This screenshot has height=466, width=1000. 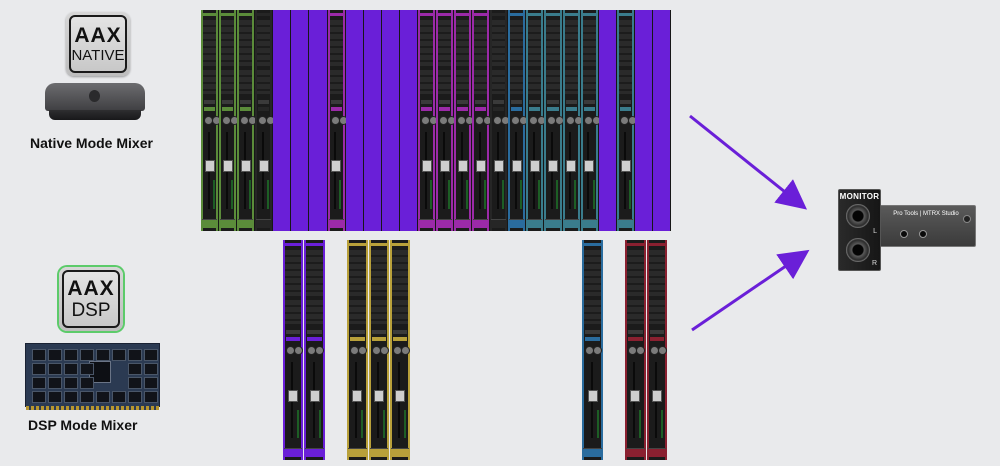 I want to click on mtrx-studio-interface: Pro Tools | MTRX Studio MONITOR L R, so click(x=907, y=230).